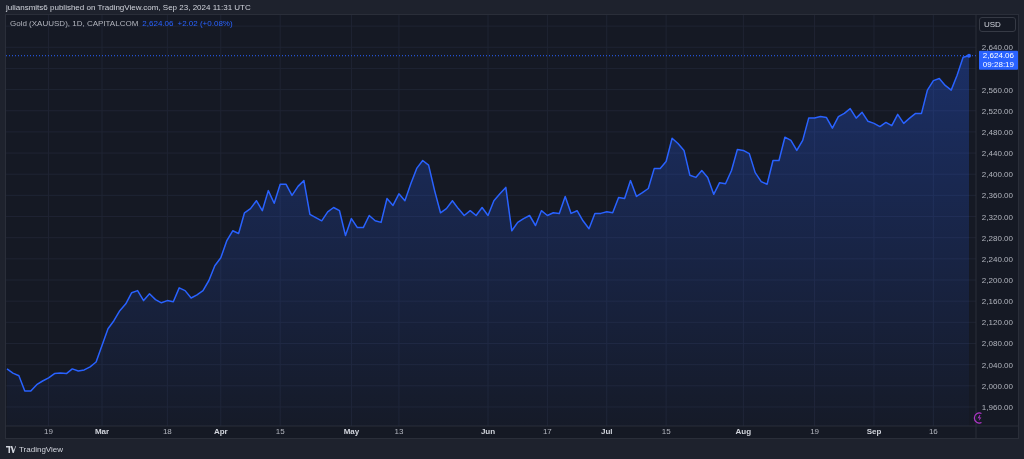  I want to click on y-axis-label: 2,200.00, so click(997, 280).